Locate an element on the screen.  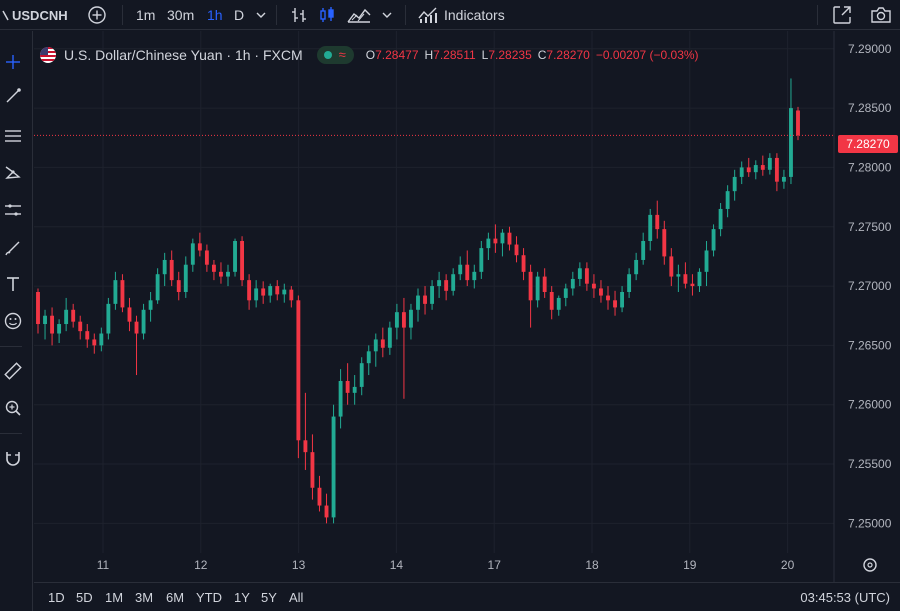
forecast-icon is located at coordinates (13, 210).